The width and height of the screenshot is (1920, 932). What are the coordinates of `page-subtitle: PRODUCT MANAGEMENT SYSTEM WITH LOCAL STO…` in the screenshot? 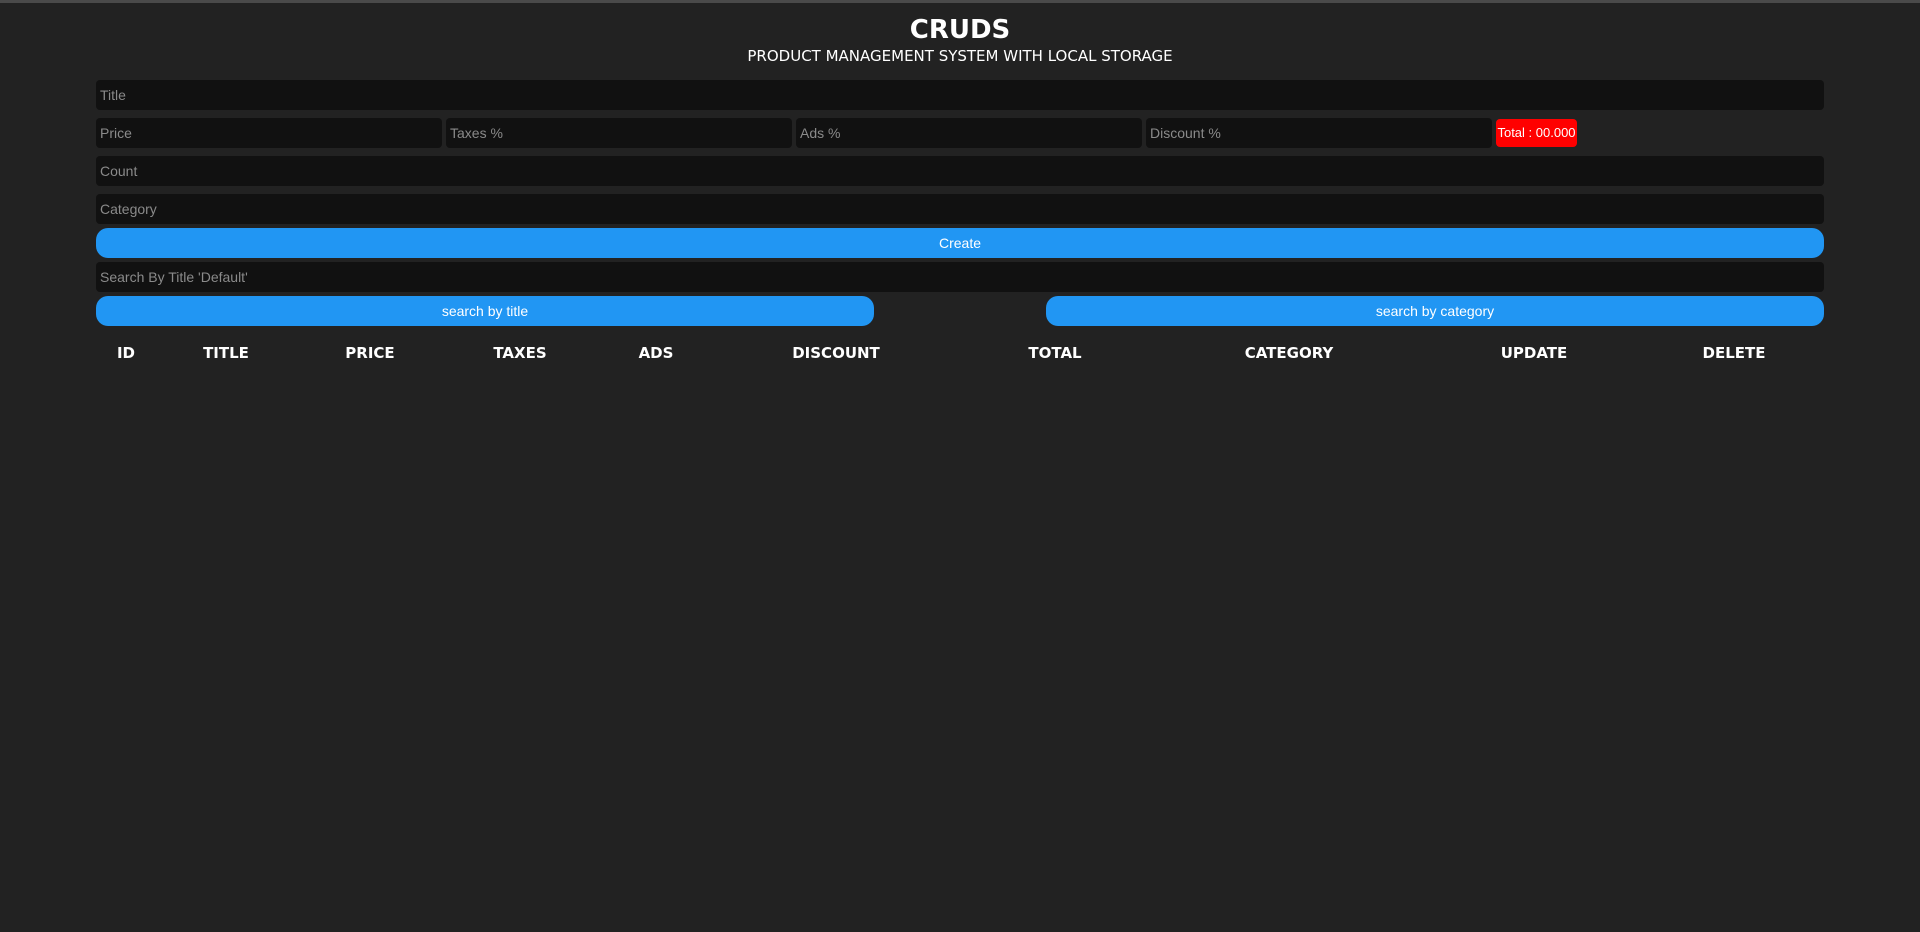 It's located at (960, 56).